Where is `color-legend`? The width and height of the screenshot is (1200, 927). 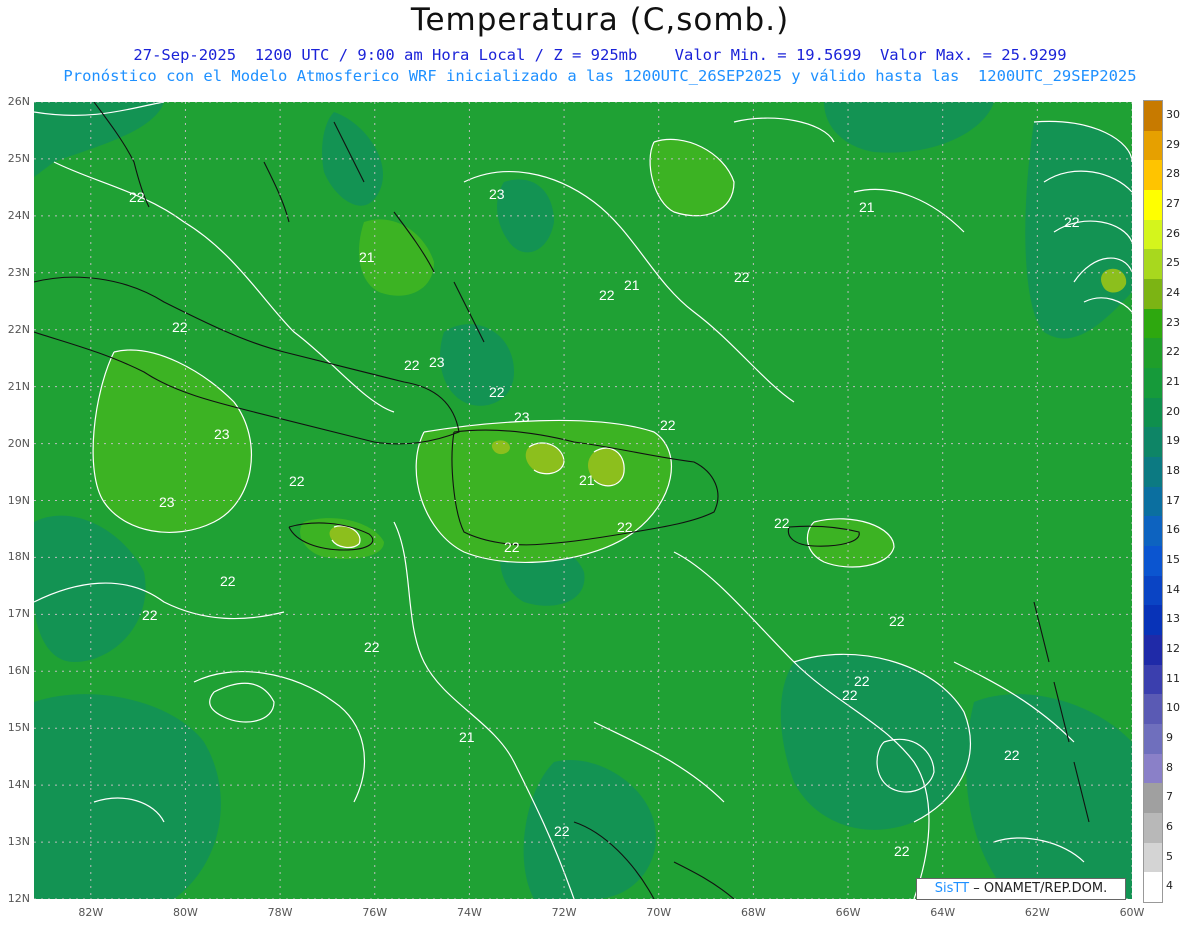 color-legend is located at coordinates (1153, 501).